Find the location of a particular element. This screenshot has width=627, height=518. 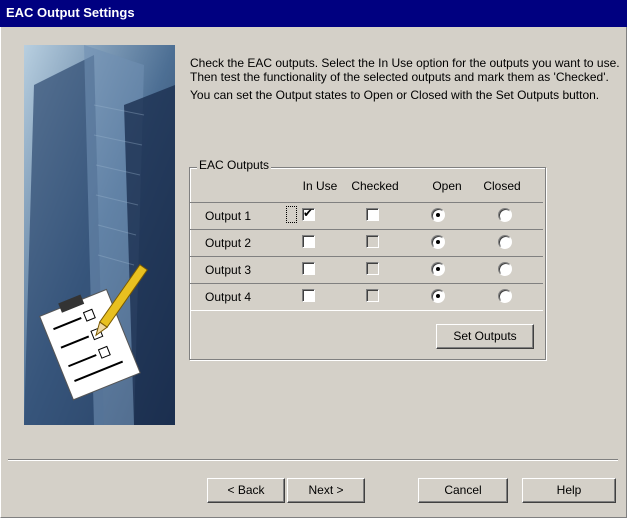

col-head-checked: Checked is located at coordinates (375, 186).